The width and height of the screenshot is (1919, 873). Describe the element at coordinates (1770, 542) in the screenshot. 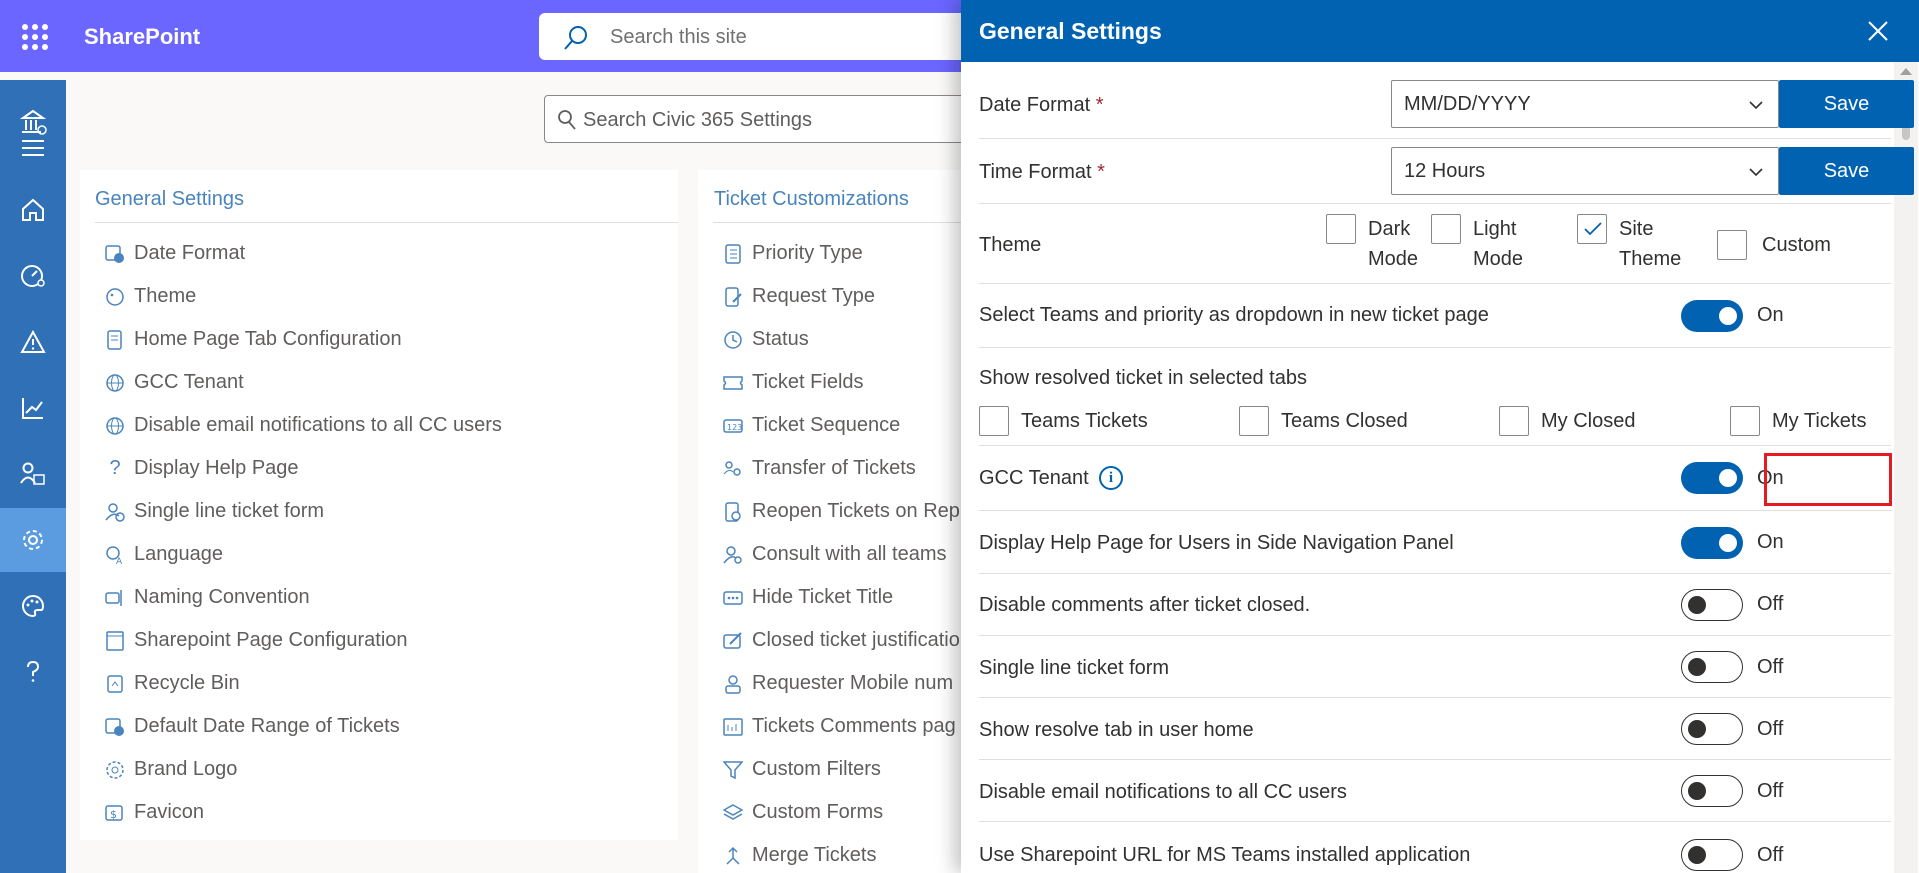

I see `help-page-state: On` at that location.